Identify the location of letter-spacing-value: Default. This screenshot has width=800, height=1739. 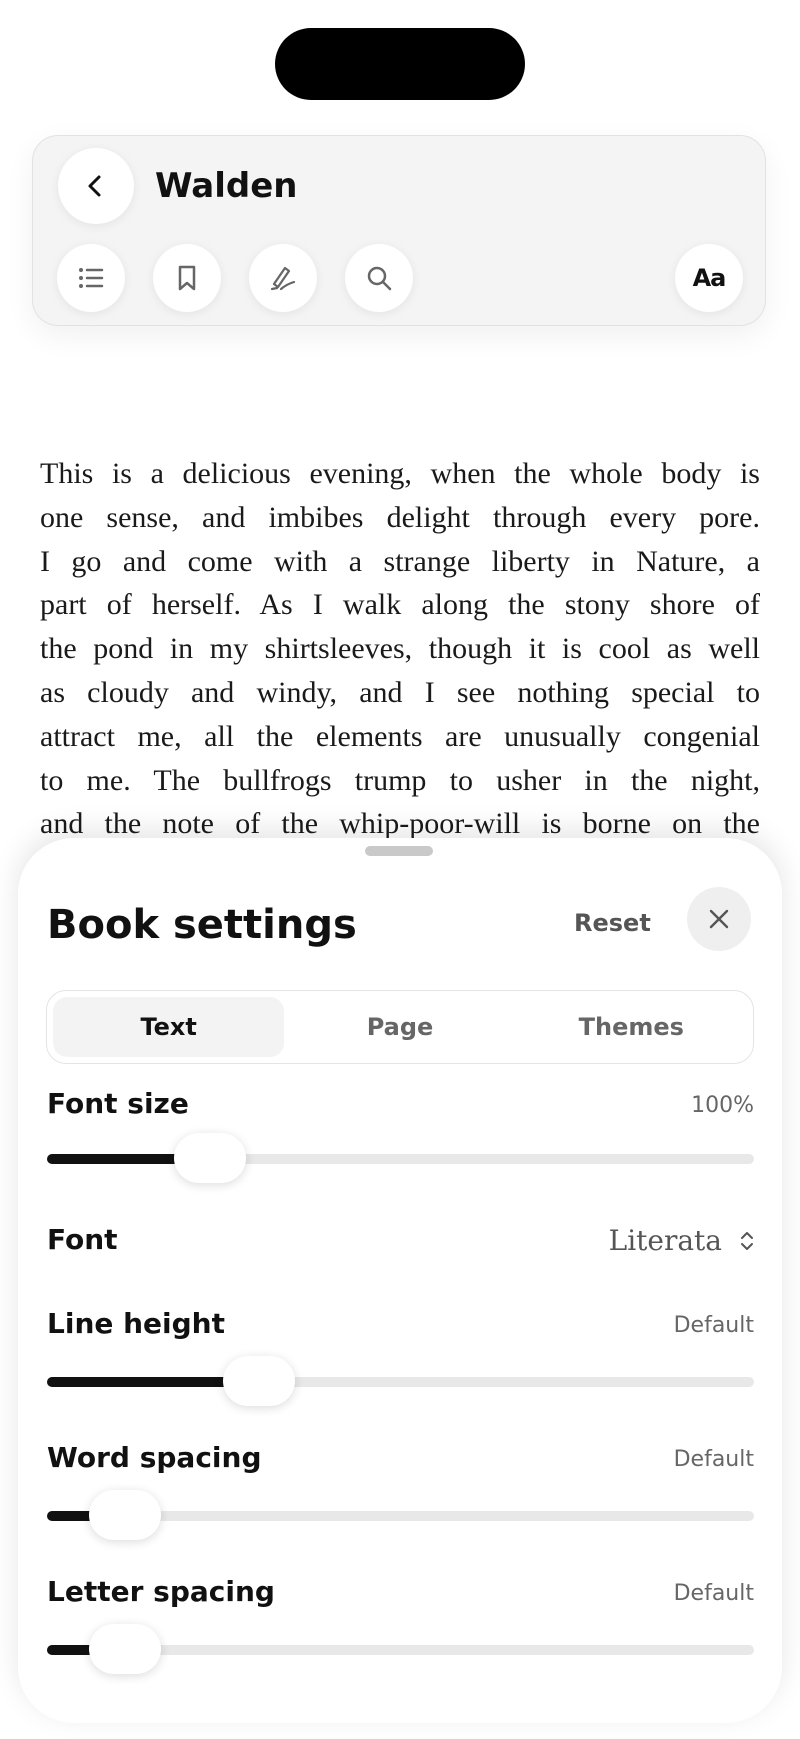
(713, 1593).